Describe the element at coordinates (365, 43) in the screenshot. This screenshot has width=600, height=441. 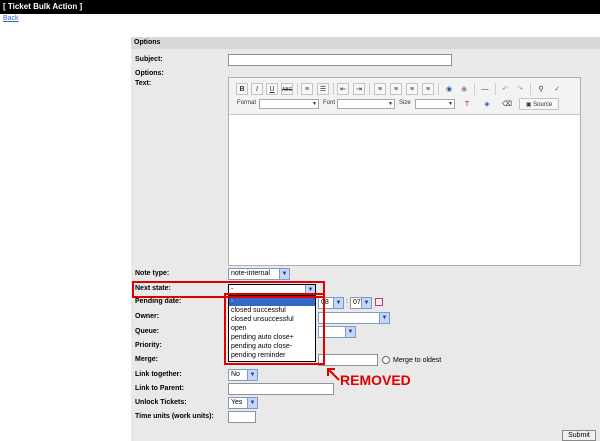
I see `options-section-header: Options` at that location.